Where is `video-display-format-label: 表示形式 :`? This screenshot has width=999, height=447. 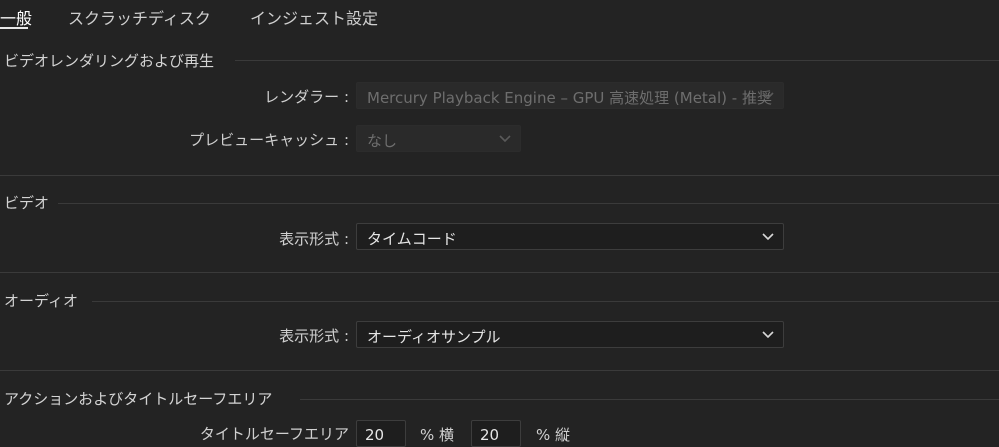
video-display-format-label: 表示形式 : is located at coordinates (314, 239).